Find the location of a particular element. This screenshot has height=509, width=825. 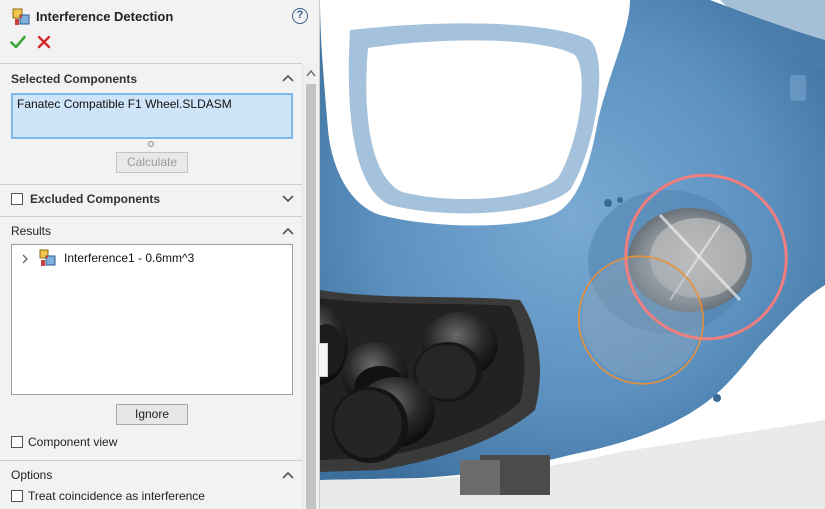

scrollbar-thumb is located at coordinates (311, 296).